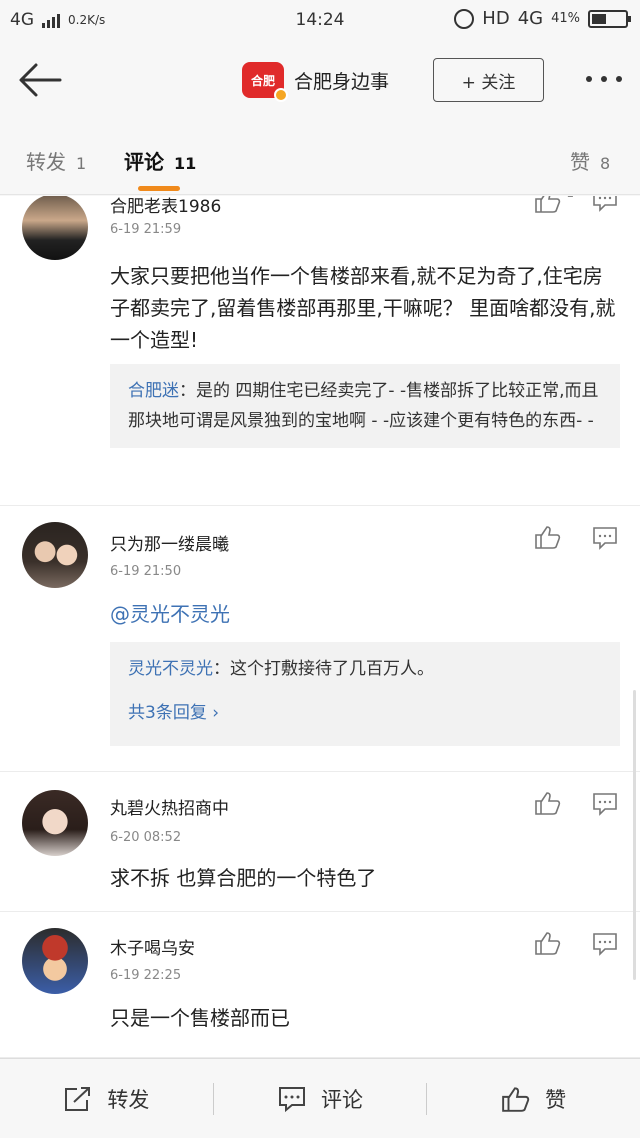 Image resolution: width=640 pixels, height=1138 pixels. What do you see at coordinates (464, 18) in the screenshot?
I see `alarm-icon` at bounding box center [464, 18].